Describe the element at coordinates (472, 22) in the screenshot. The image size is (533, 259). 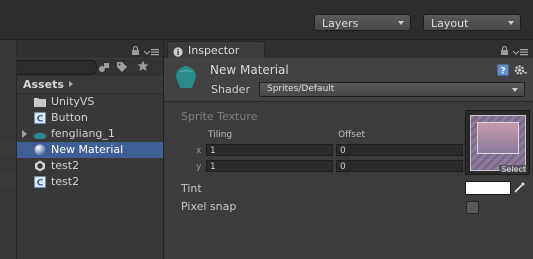
I see `layout-dropdown: Layout` at that location.